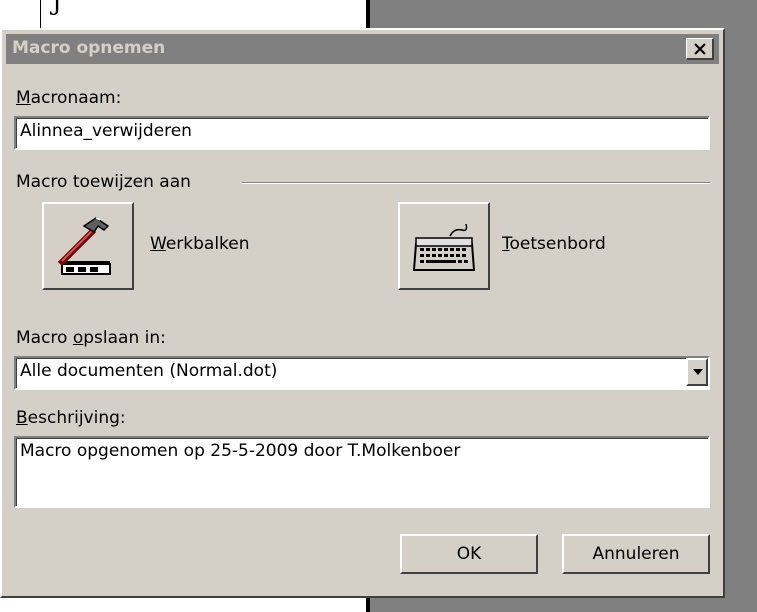  What do you see at coordinates (23, 98) in the screenshot?
I see `macro-name-label-mnemonic: M` at bounding box center [23, 98].